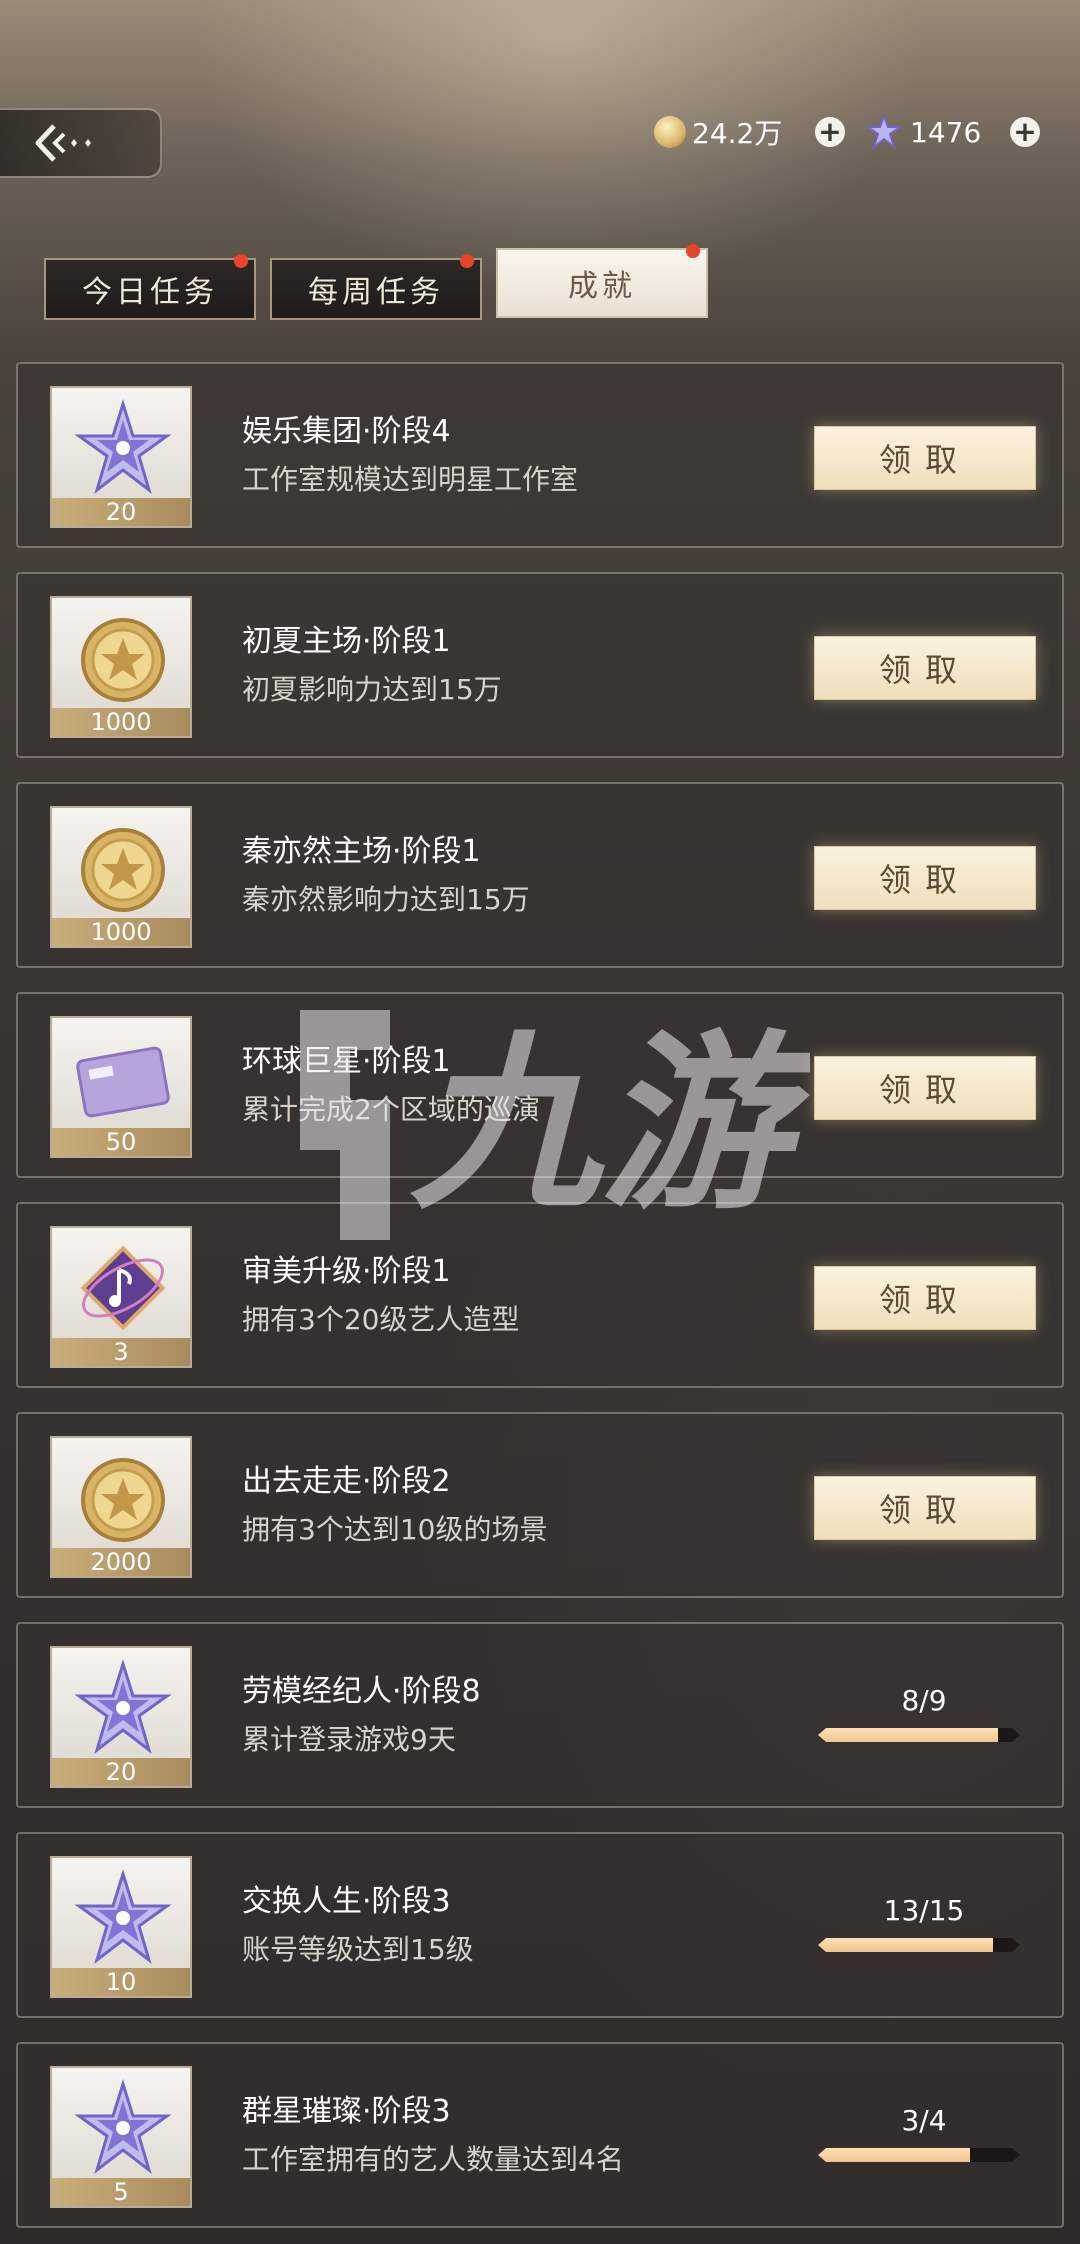 The image size is (1080, 2244). I want to click on progress-text: 13/15, so click(924, 1910).